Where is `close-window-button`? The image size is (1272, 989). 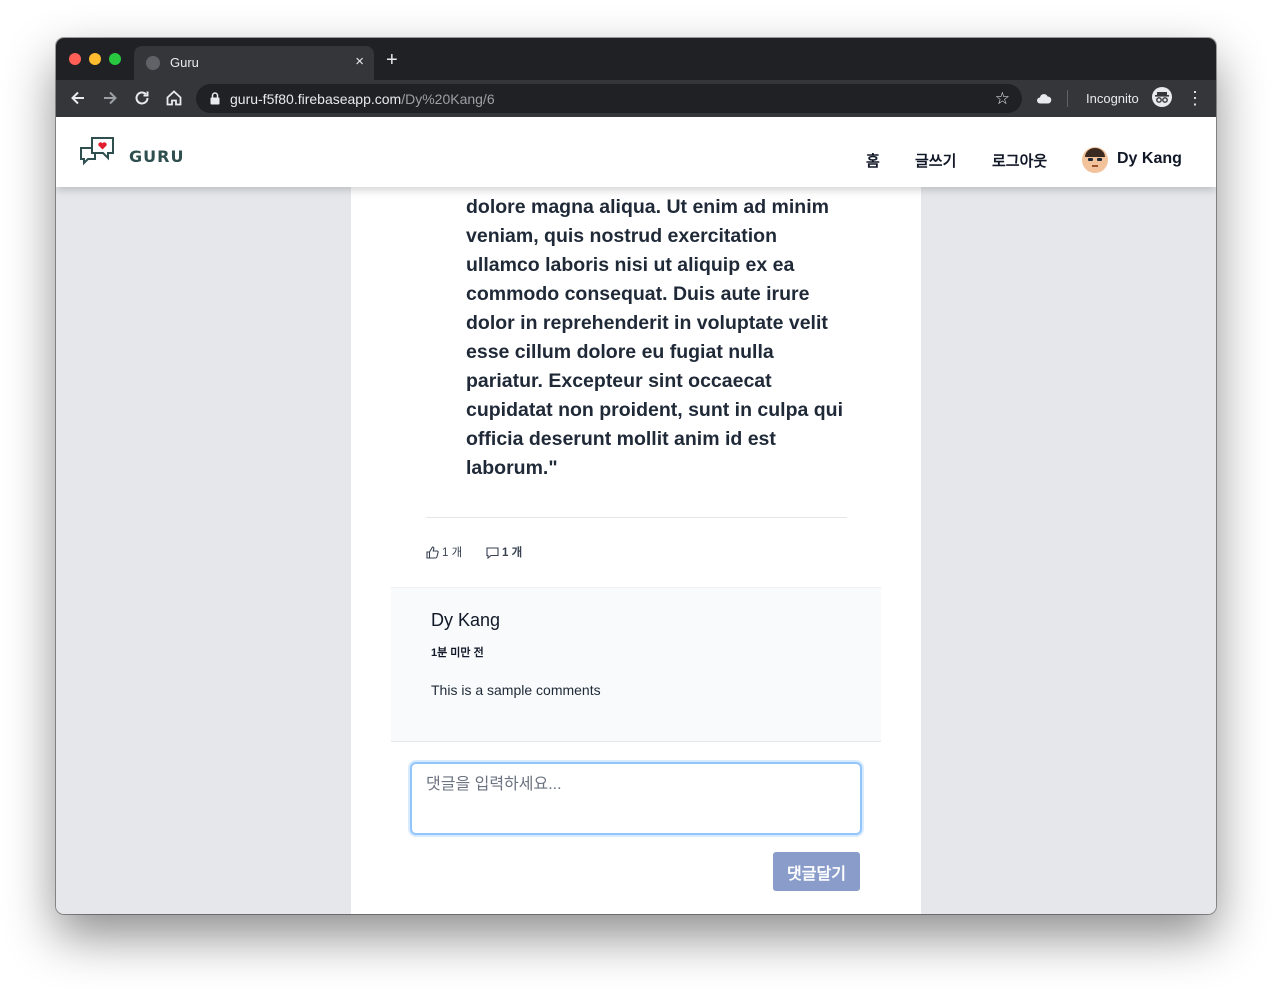 close-window-button is located at coordinates (75, 59).